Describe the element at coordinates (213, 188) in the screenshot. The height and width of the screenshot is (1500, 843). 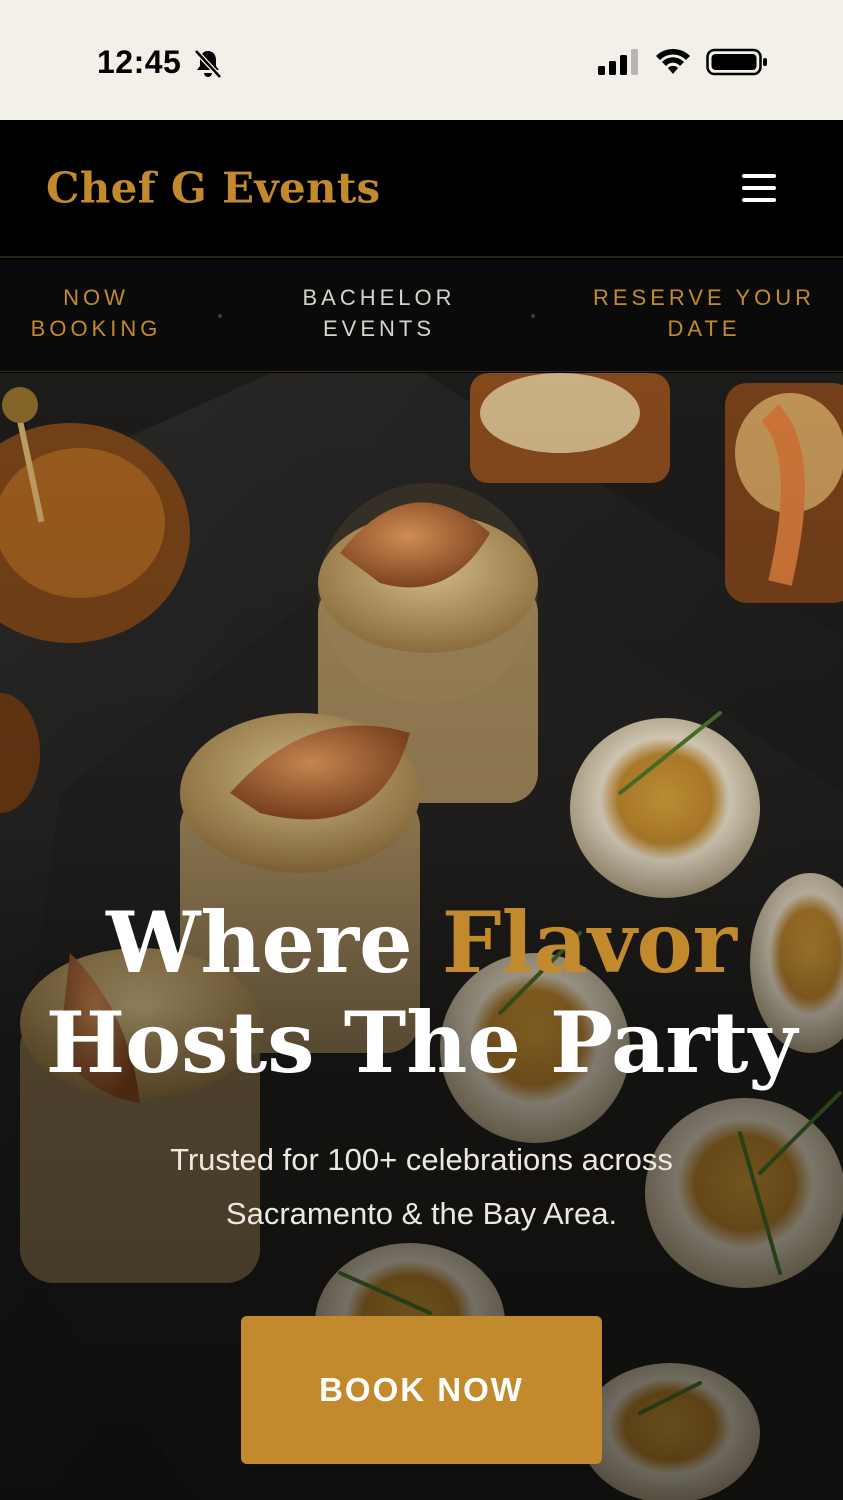
I see `brand-logo: Chef G Events` at that location.